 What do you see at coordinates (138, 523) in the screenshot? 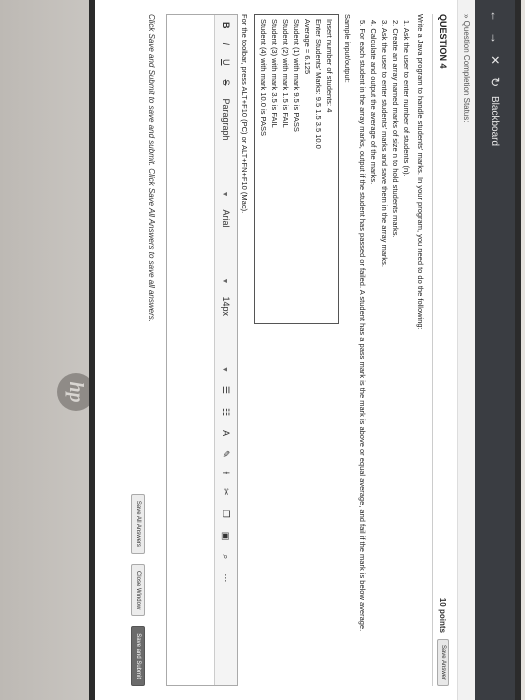
I see `save-all-answers-button: Save All Answers` at bounding box center [138, 523].